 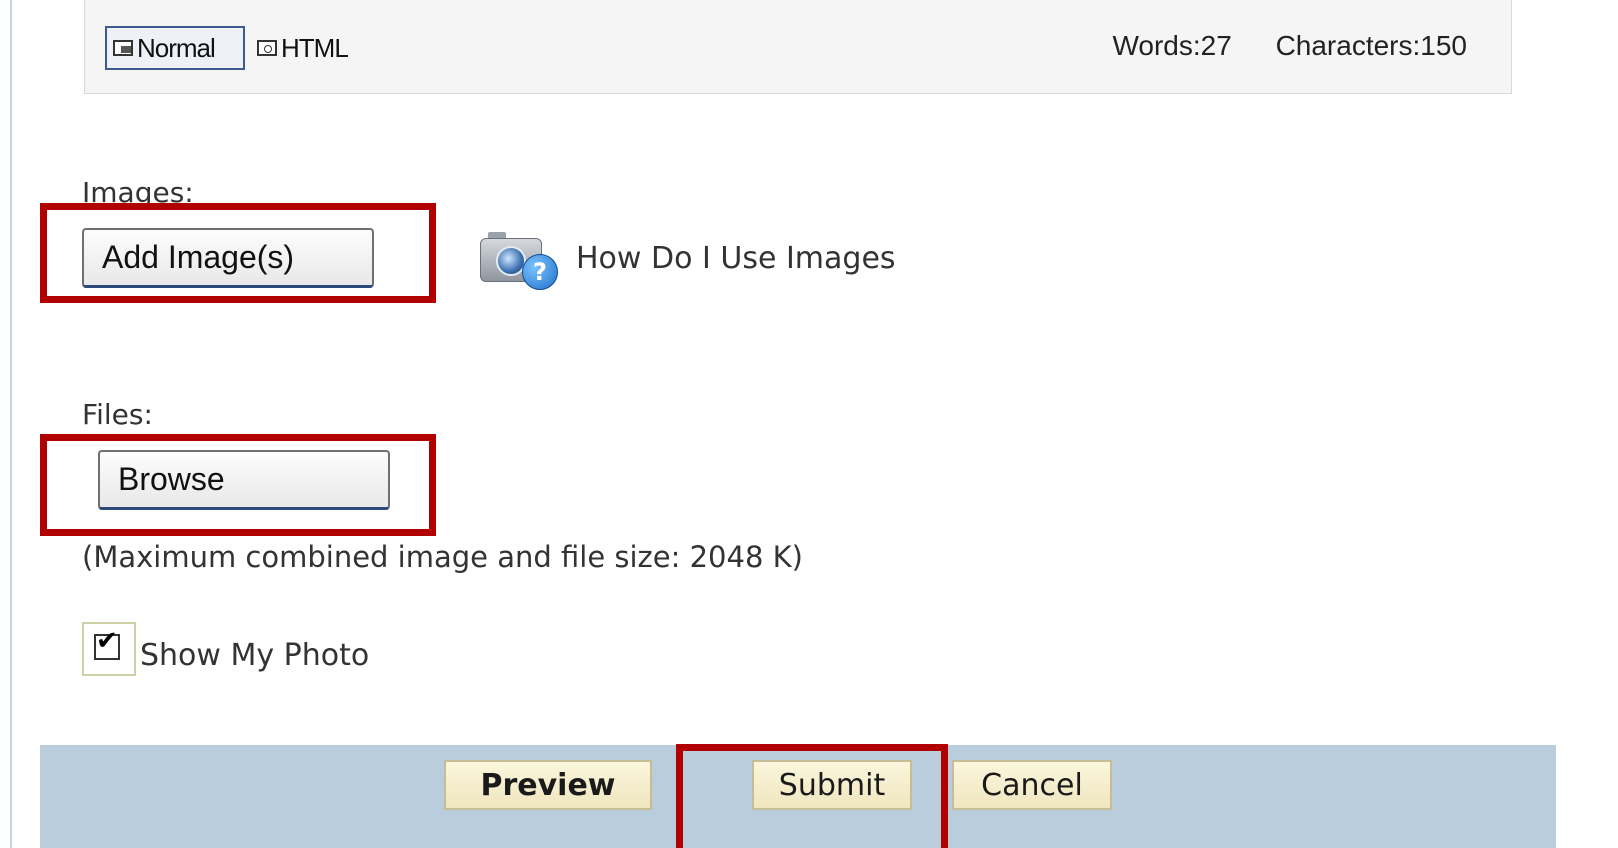 What do you see at coordinates (1032, 785) in the screenshot?
I see `cancel-button: Cancel` at bounding box center [1032, 785].